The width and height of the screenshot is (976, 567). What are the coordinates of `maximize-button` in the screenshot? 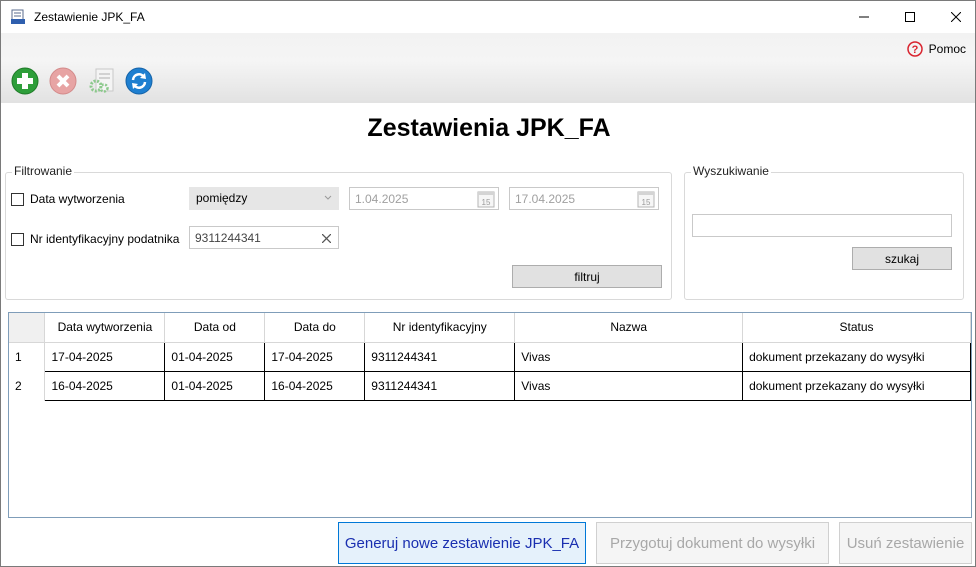 It's located at (910, 17).